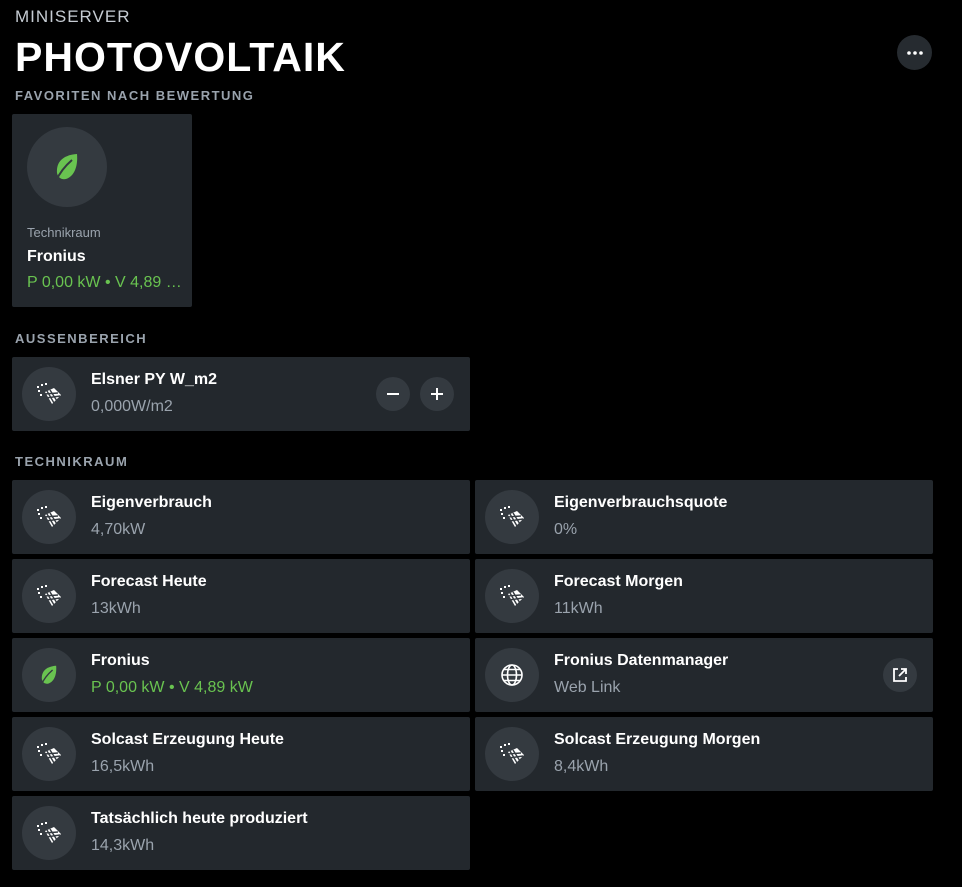  I want to click on tile-name: Solcast Erzeugung Heute, so click(187, 739).